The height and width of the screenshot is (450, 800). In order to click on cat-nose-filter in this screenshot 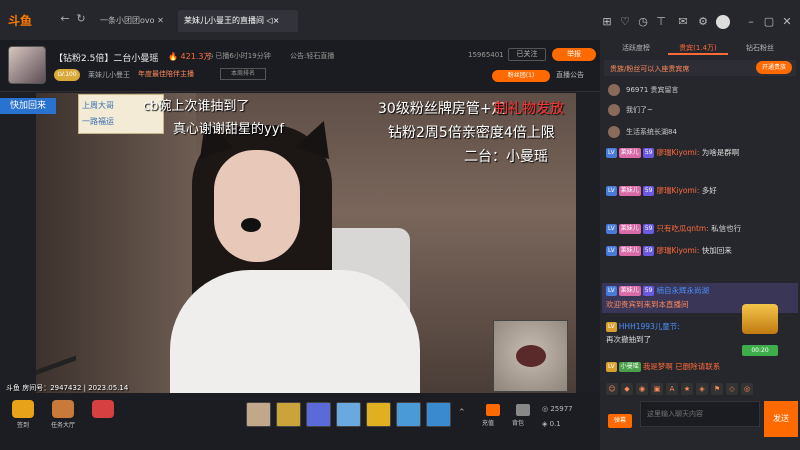, I will do `click(251, 225)`.